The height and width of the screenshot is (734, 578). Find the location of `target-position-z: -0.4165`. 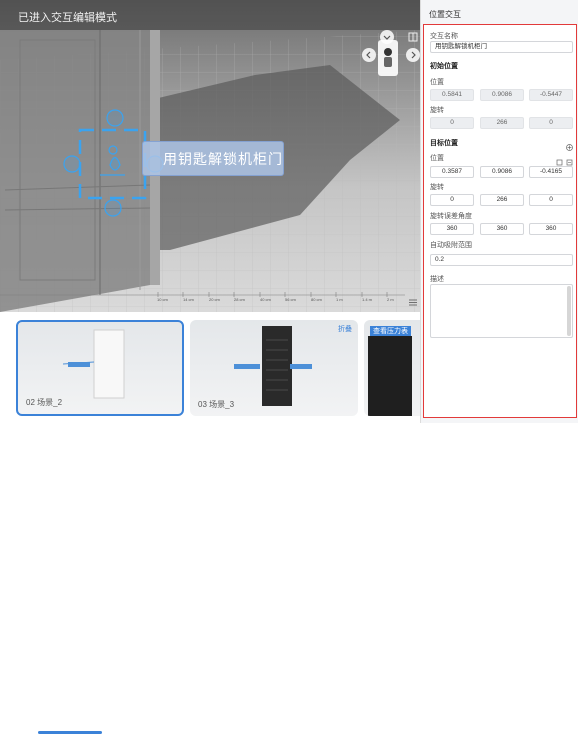

target-position-z: -0.4165 is located at coordinates (551, 172).